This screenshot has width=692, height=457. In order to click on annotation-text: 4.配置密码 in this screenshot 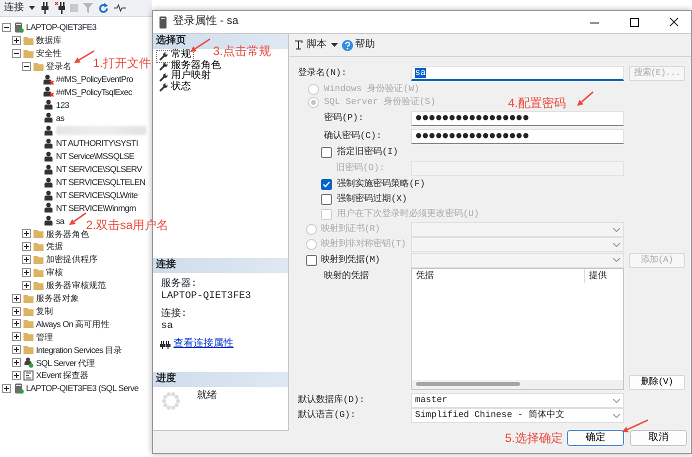, I will do `click(537, 103)`.